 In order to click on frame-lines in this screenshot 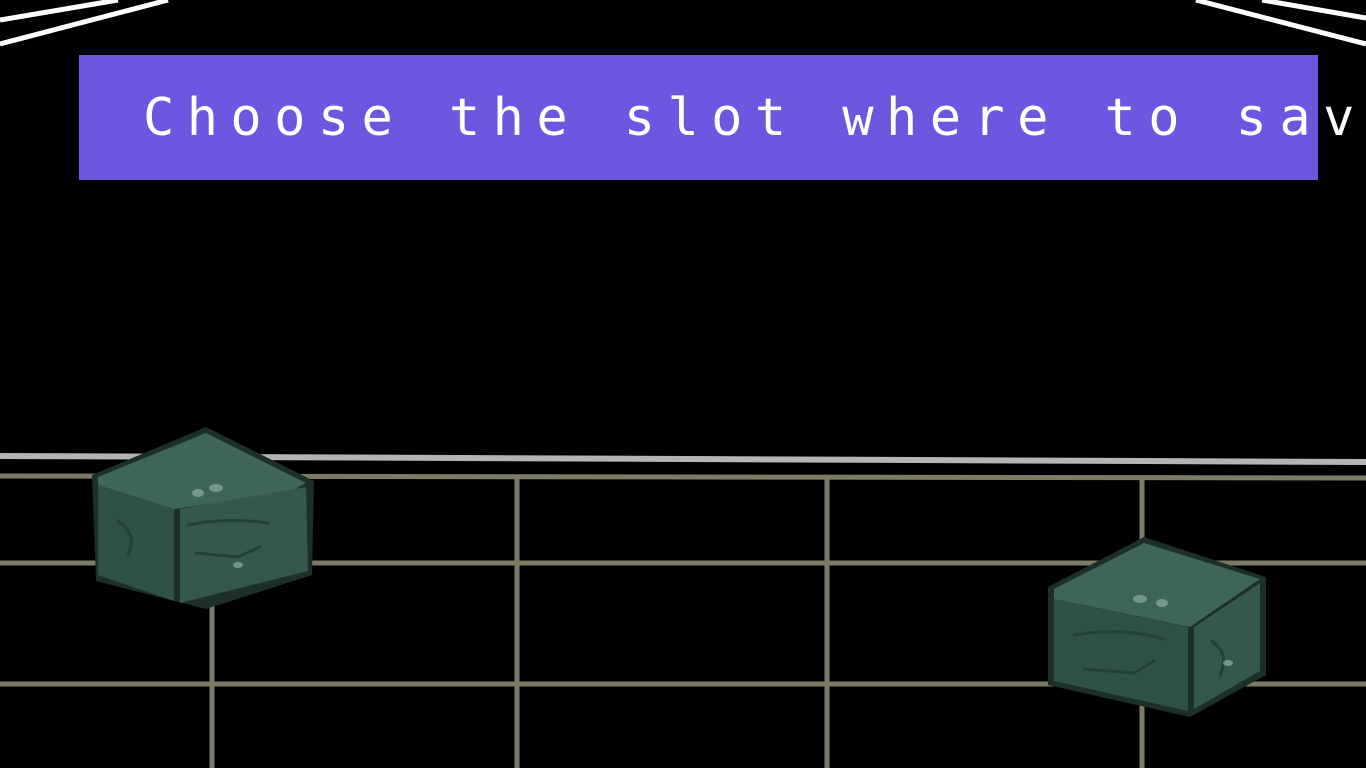, I will do `click(683, 23)`.